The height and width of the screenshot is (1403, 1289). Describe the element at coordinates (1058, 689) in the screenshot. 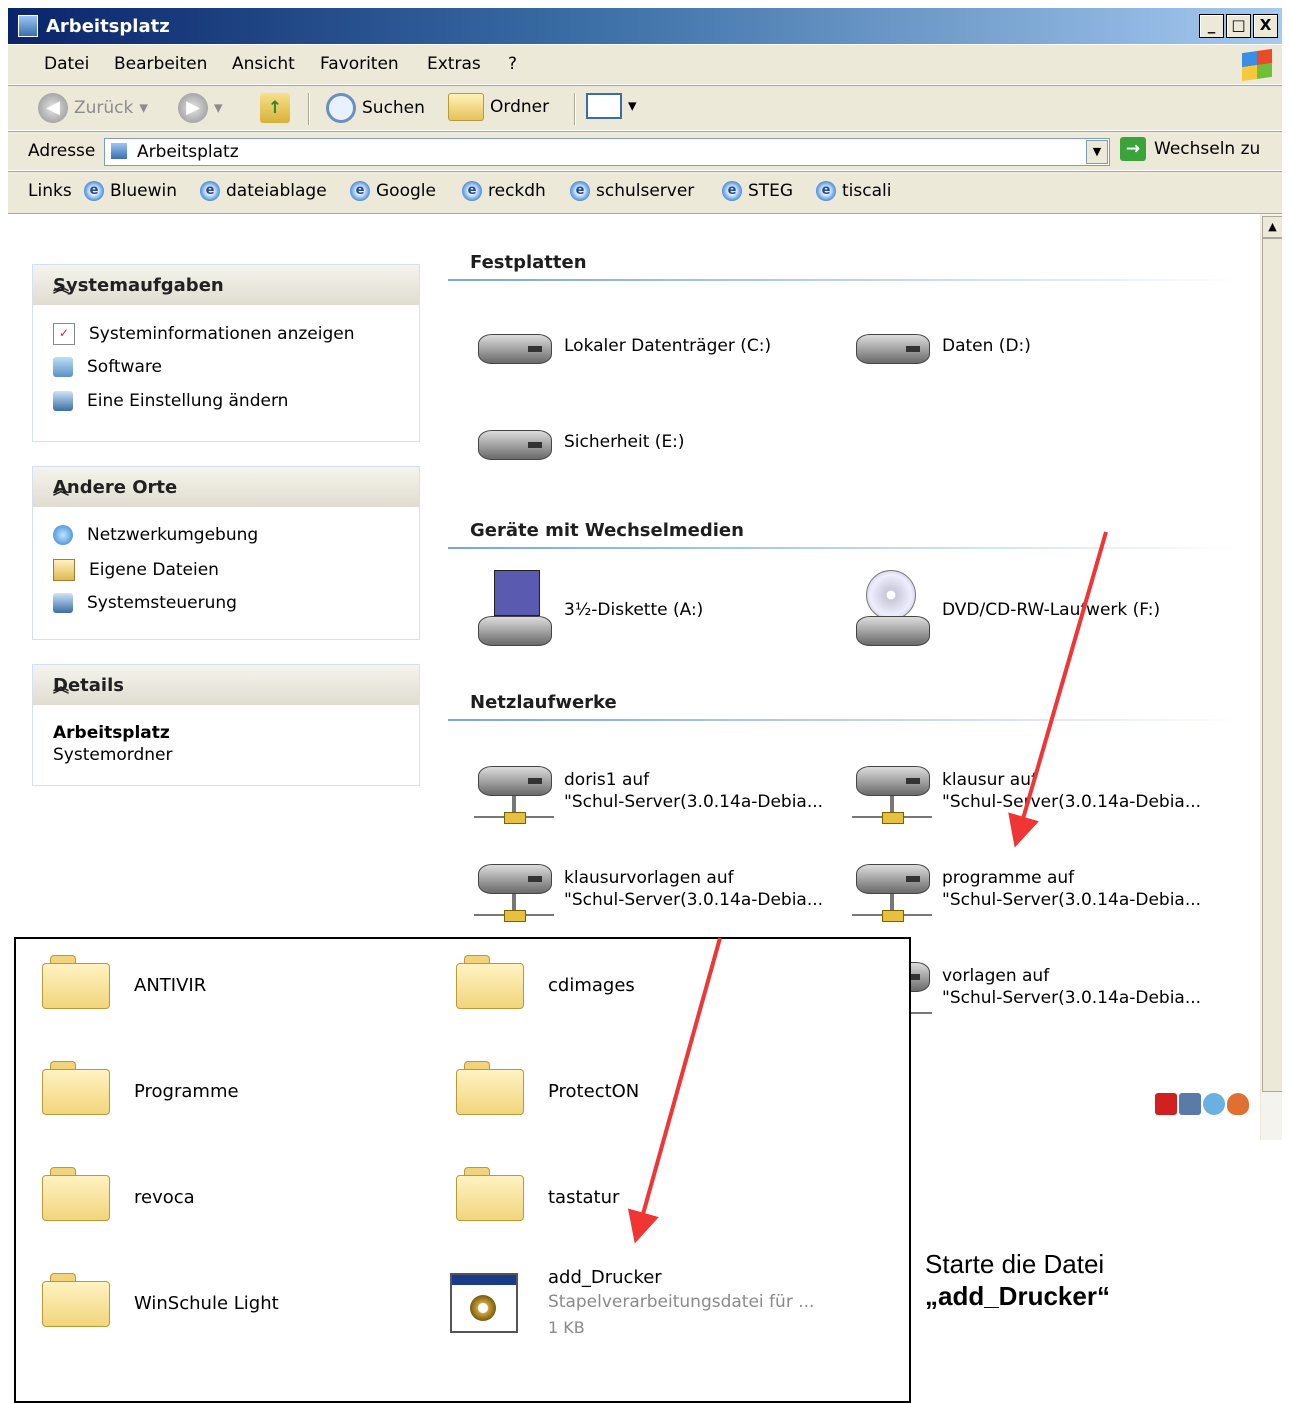

I see `arrow-to-programme-drive` at that location.